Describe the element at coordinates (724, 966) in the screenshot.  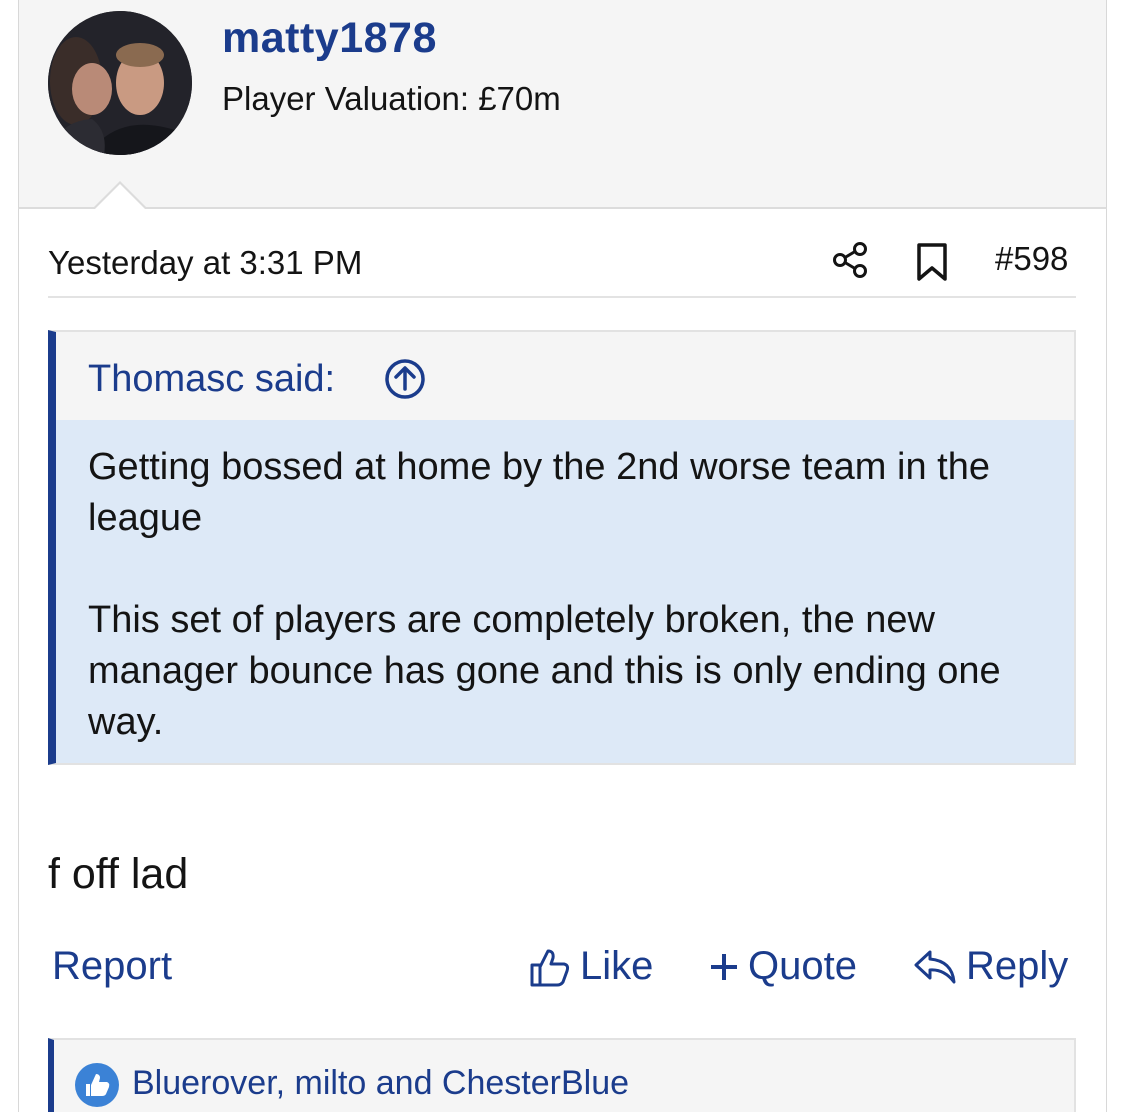
I see `plus-icon` at that location.